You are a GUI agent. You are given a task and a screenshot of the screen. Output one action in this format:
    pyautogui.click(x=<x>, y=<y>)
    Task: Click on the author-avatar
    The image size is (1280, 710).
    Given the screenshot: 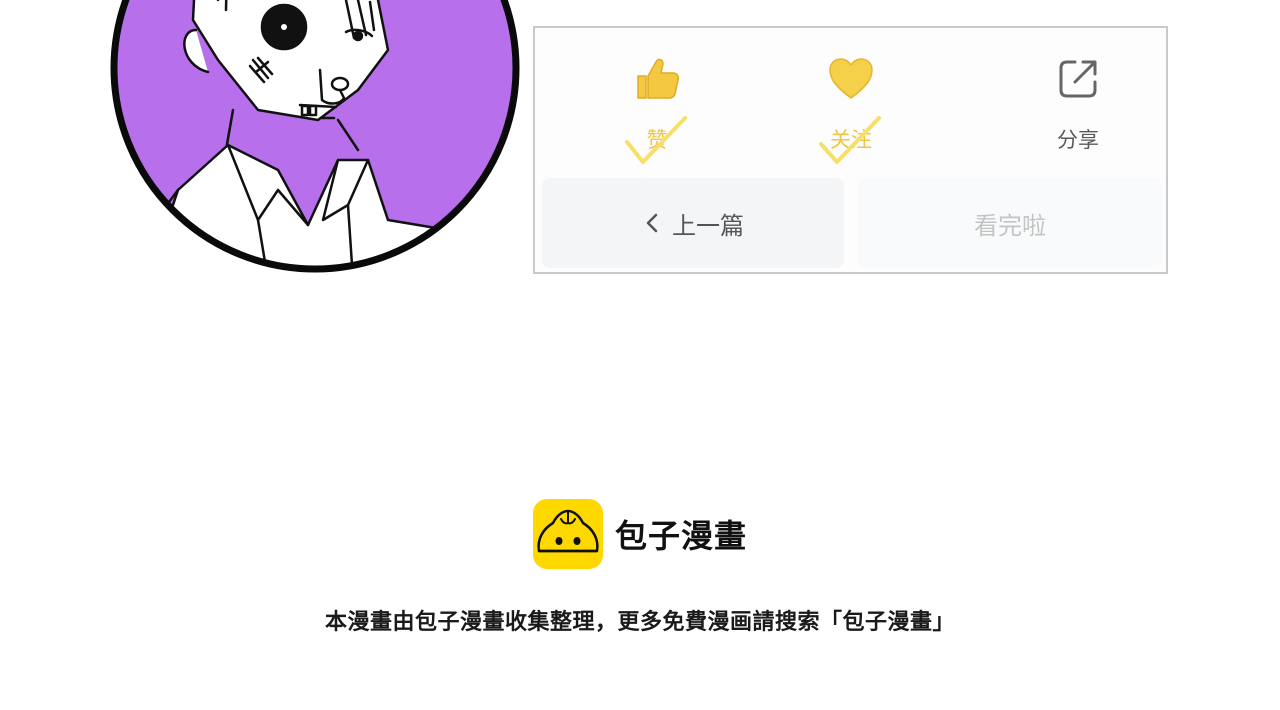 What is the action you would take?
    pyautogui.click(x=315, y=138)
    